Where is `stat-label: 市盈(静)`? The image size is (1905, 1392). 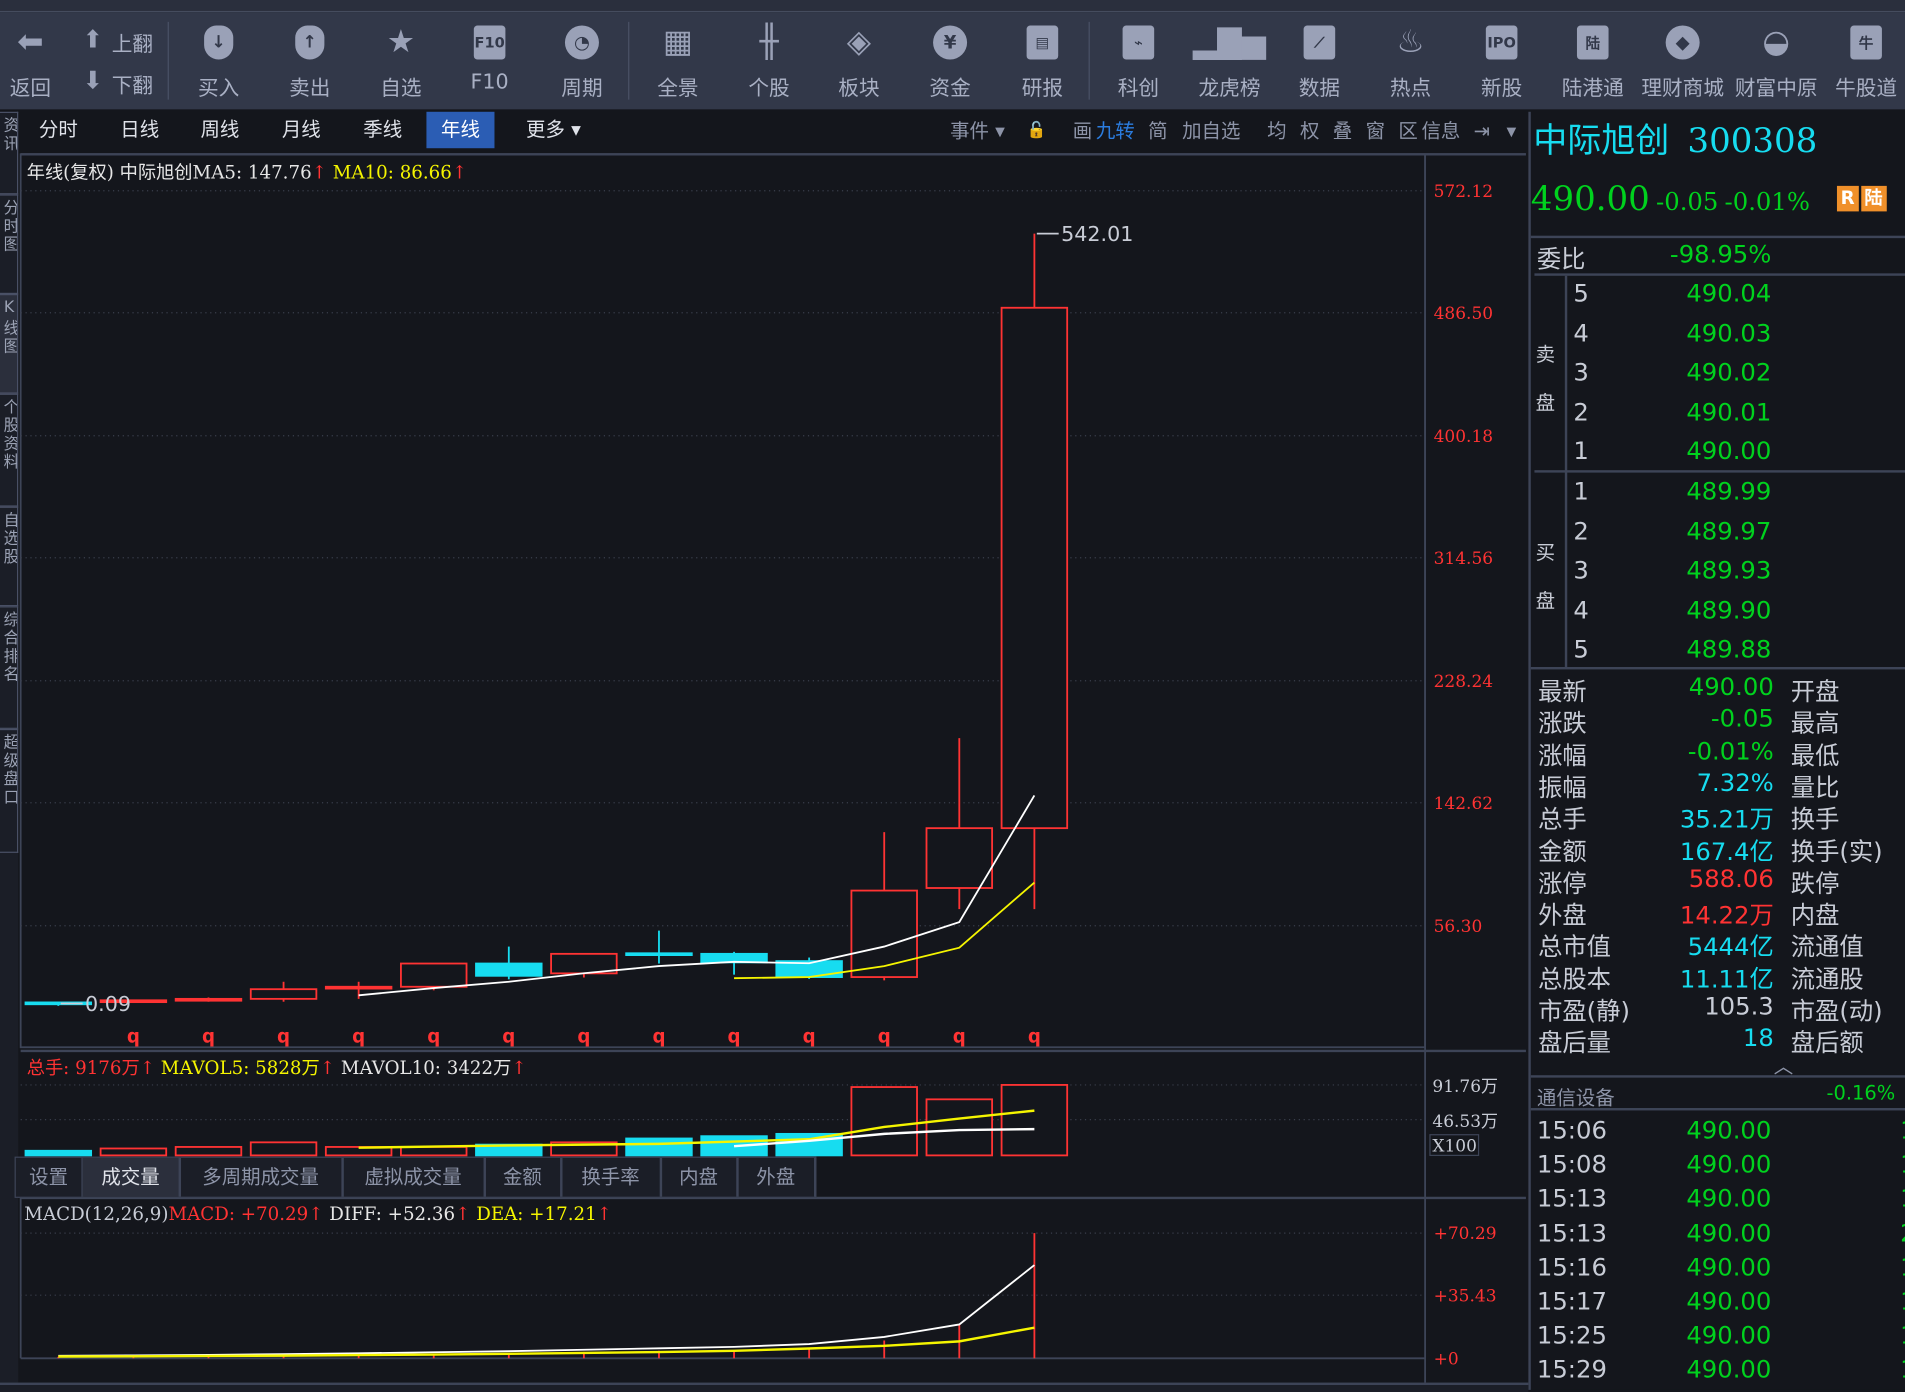
stat-label: 市盈(静) is located at coordinates (1584, 1011).